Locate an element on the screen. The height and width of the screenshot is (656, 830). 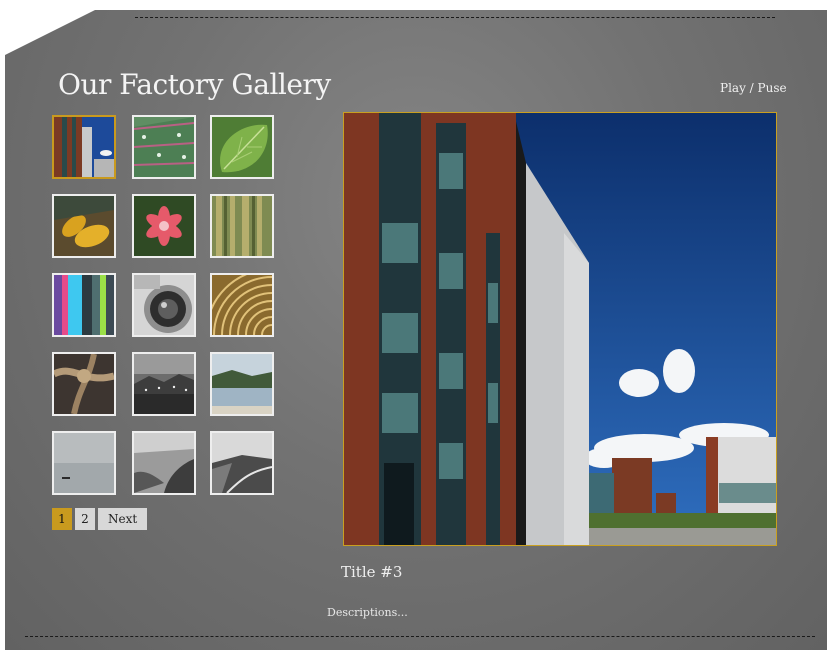
page-2-button: 2 is located at coordinates (85, 519).